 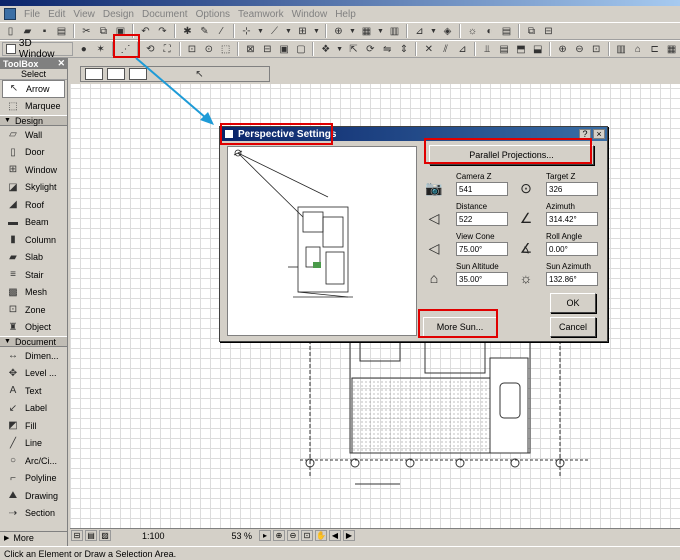 I want to click on fit-icon: ⬚, so click(x=225, y=49).